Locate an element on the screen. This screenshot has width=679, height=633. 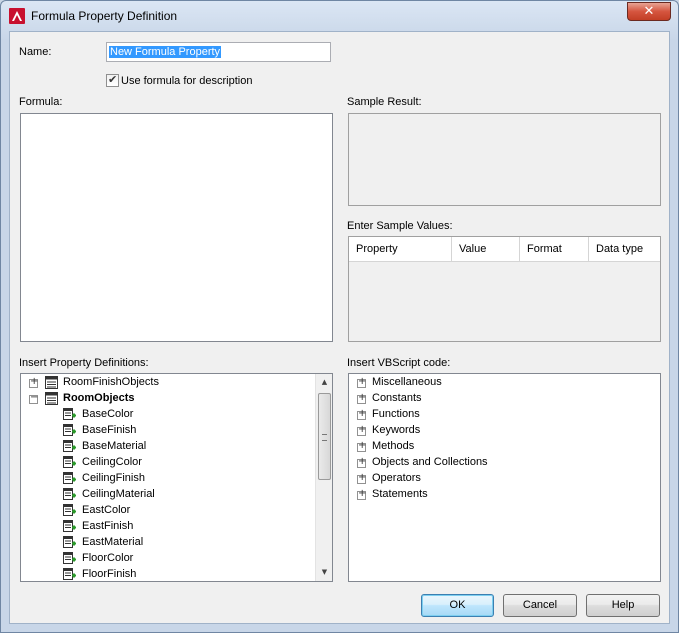
tree-group-label: RoomObjects is located at coordinates (99, 398).